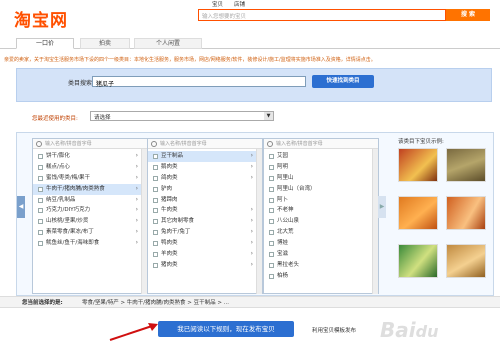 The width and height of the screenshot is (500, 360). What do you see at coordinates (87, 210) in the screenshot?
I see `category-item: 巧克力/DIY巧克力 ›` at bounding box center [87, 210].